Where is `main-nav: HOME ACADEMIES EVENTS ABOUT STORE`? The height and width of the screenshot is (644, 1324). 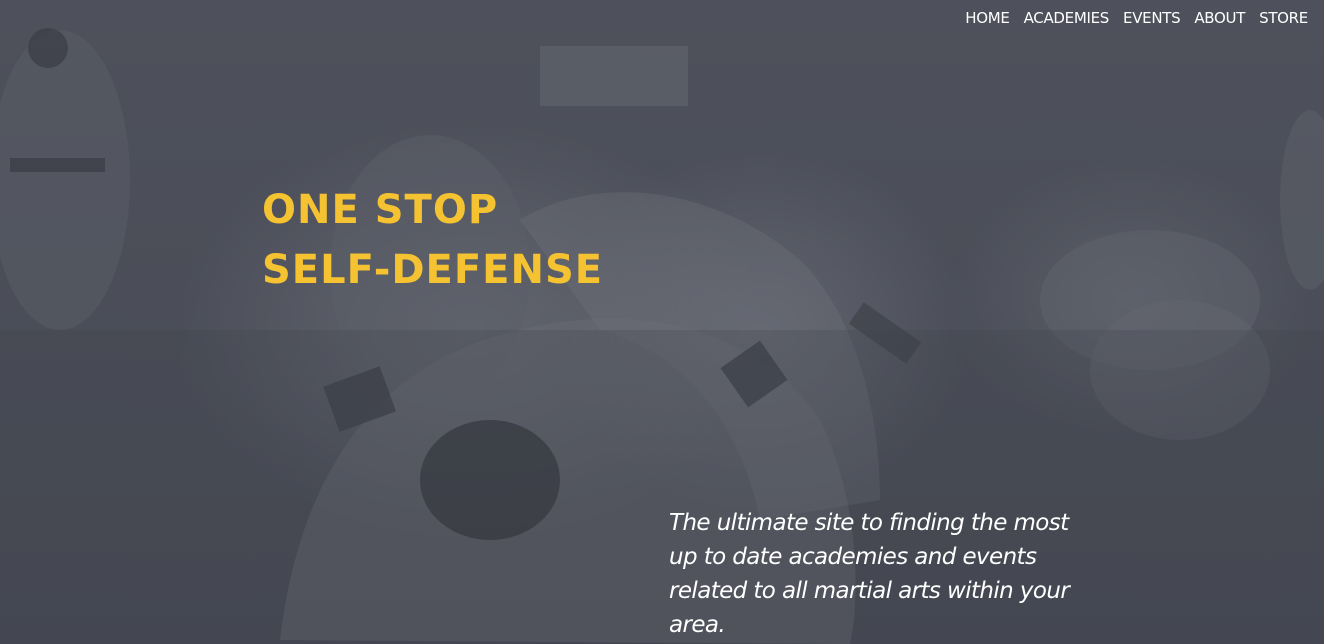 main-nav: HOME ACADEMIES EVENTS ABOUT STORE is located at coordinates (1136, 18).